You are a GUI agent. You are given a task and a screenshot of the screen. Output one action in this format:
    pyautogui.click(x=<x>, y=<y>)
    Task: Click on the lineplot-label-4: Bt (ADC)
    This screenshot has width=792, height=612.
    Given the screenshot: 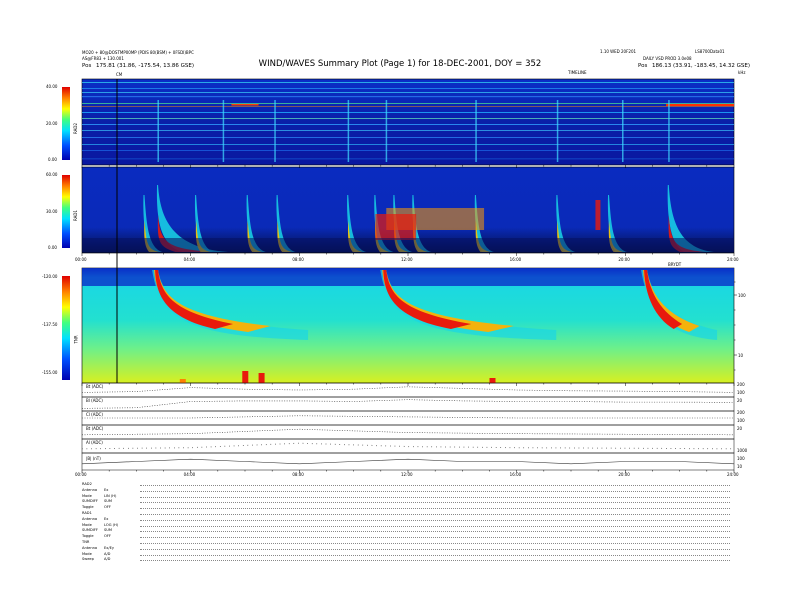 What is the action you would take?
    pyautogui.click(x=95, y=428)
    